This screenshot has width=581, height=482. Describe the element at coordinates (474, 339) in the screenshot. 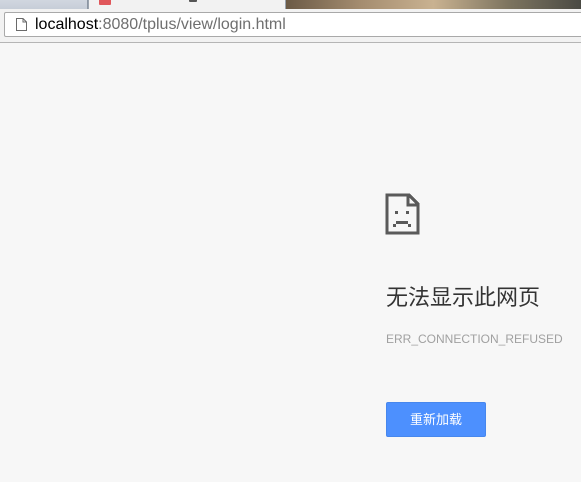

I see `error-code: ERR_CONNECTION_REFUSED` at that location.